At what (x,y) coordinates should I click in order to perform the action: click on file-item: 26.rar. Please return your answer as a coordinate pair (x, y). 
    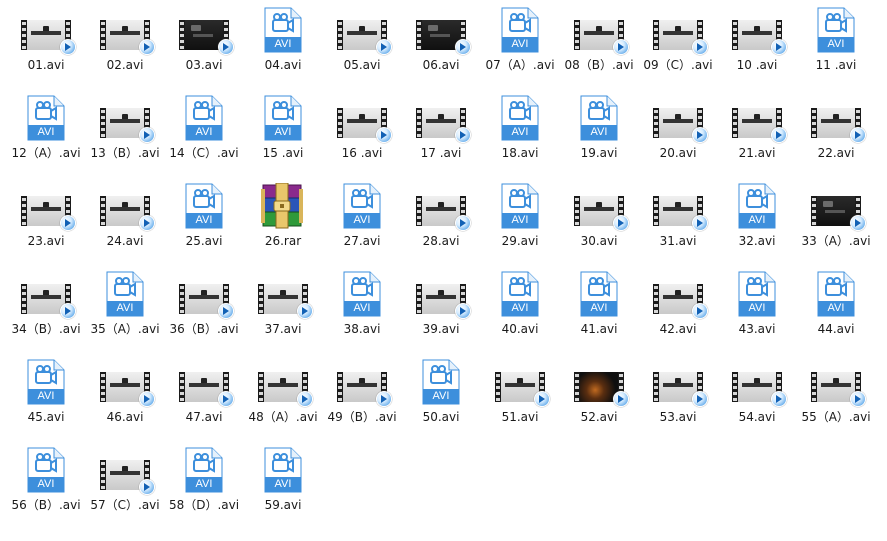
    Looking at the image, I should click on (283, 224).